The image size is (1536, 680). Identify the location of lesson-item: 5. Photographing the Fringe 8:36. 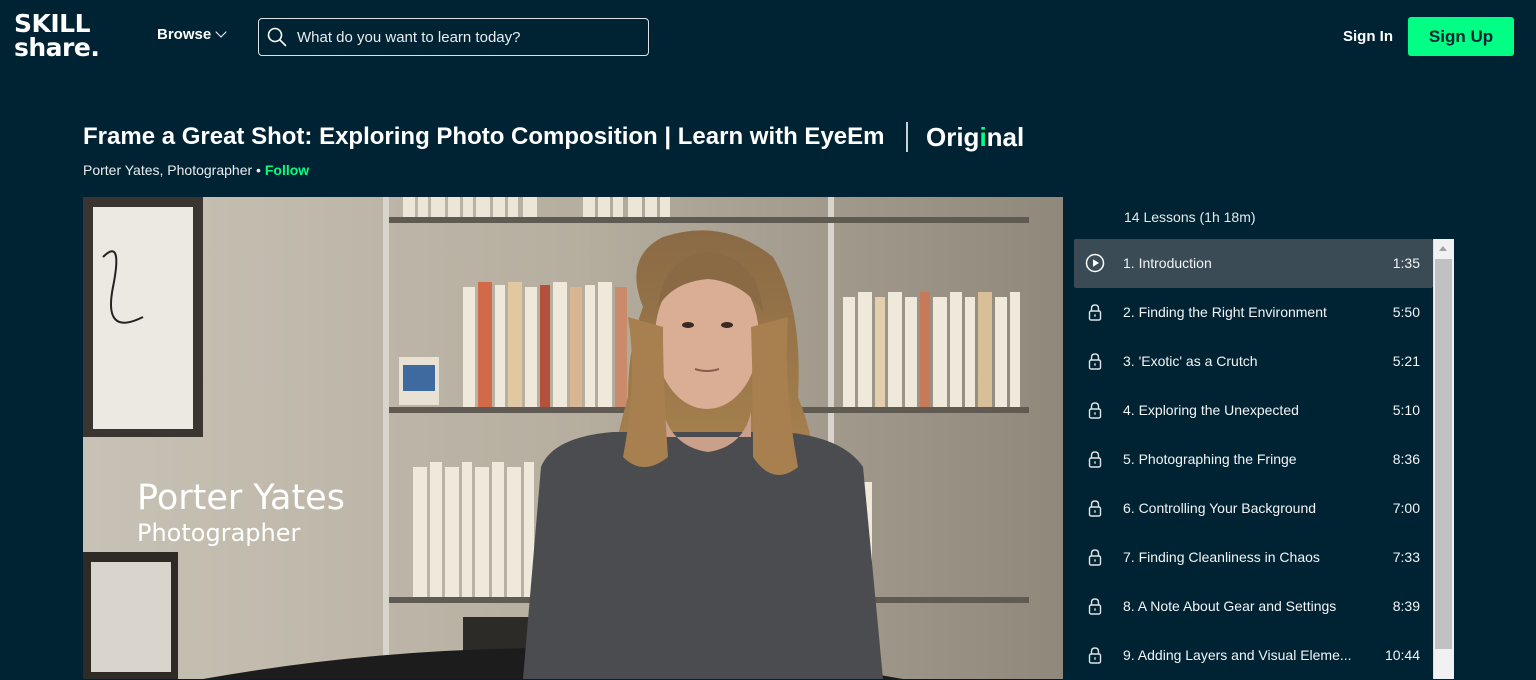
(1253, 459).